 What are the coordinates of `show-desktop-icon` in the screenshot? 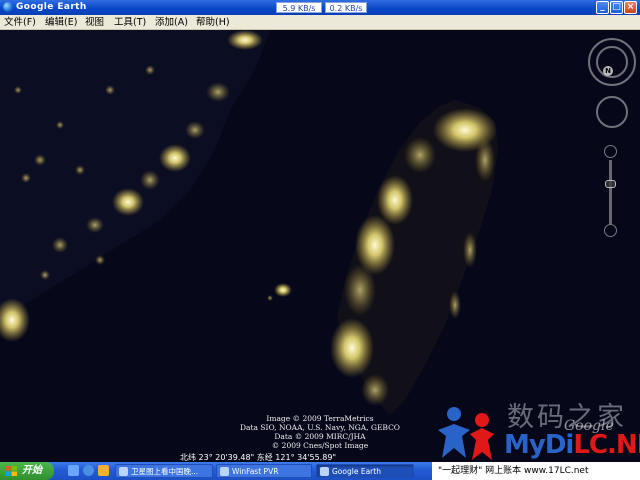 It's located at (73, 470).